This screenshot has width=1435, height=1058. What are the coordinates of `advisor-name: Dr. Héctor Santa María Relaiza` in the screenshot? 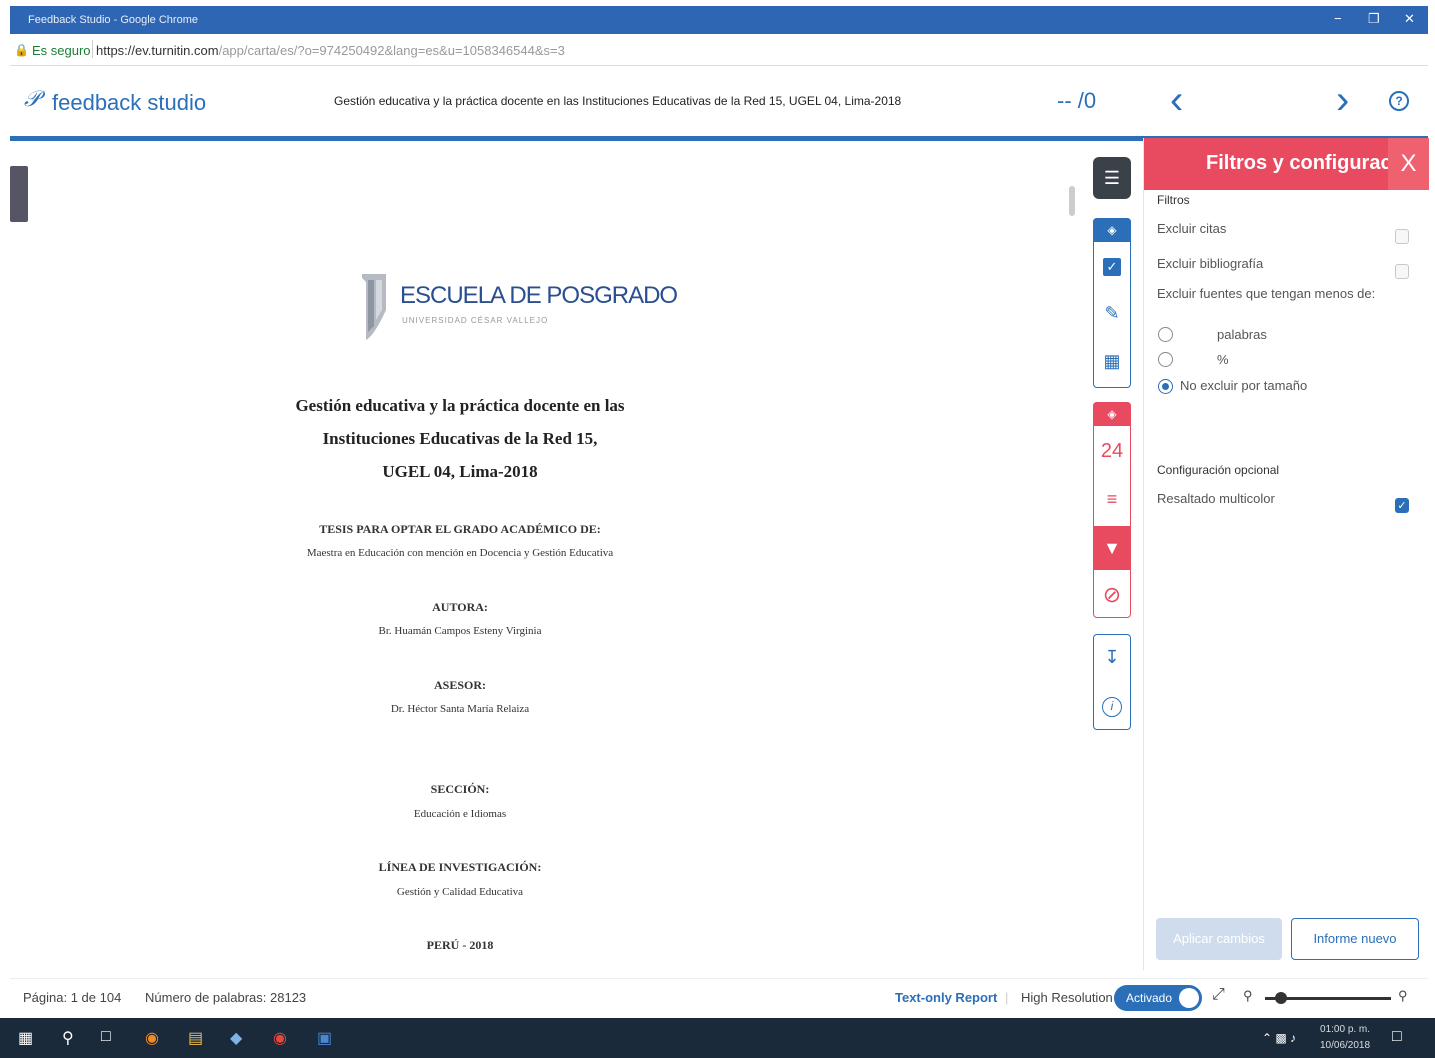 It's located at (460, 709).